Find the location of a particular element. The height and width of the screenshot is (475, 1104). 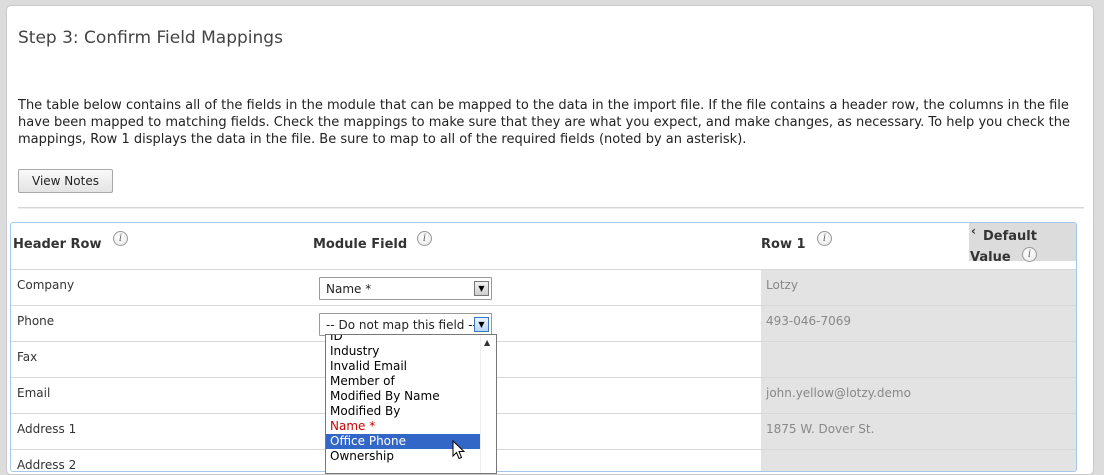

module-field-select: -- Do not map this field -- ▼ is located at coordinates (405, 324).